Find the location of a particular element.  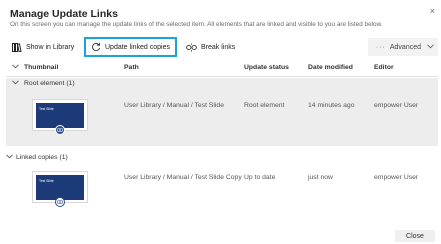

update-status-cell: Root element is located at coordinates (264, 105).